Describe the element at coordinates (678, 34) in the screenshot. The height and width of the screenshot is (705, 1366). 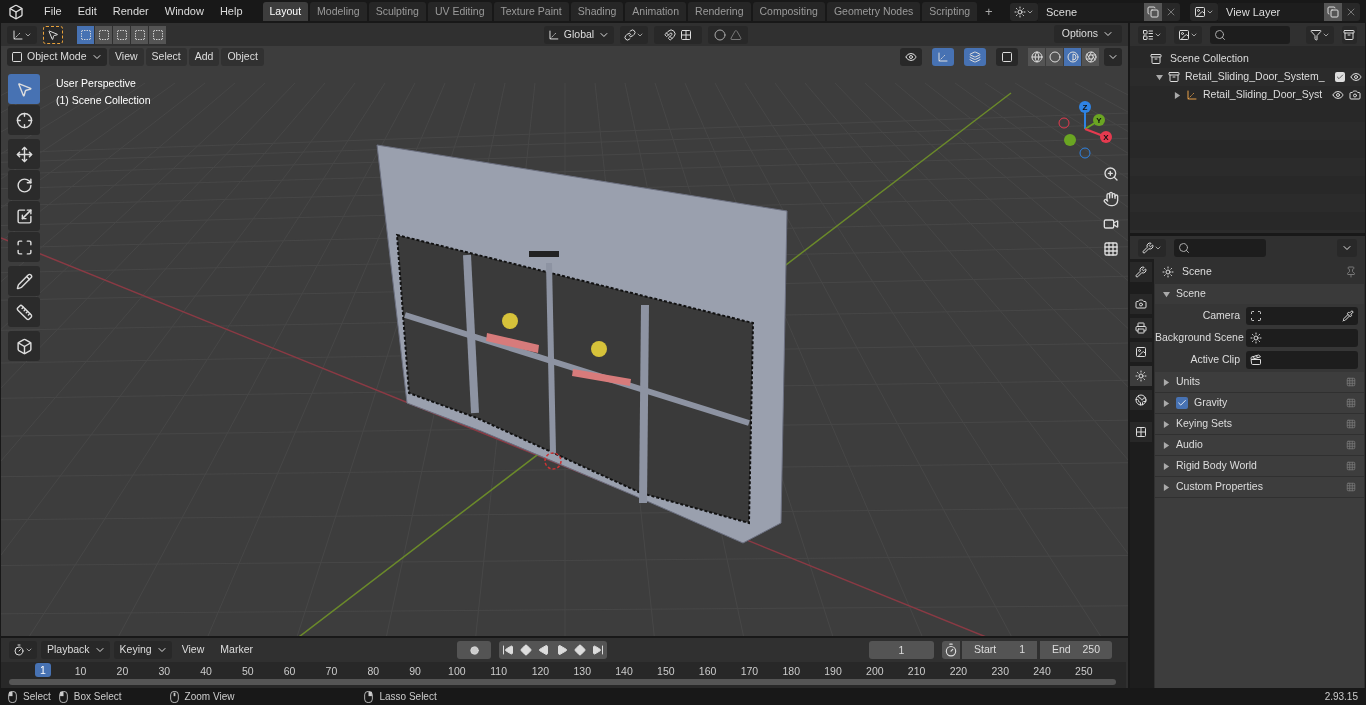
I see `snap-toggle` at that location.